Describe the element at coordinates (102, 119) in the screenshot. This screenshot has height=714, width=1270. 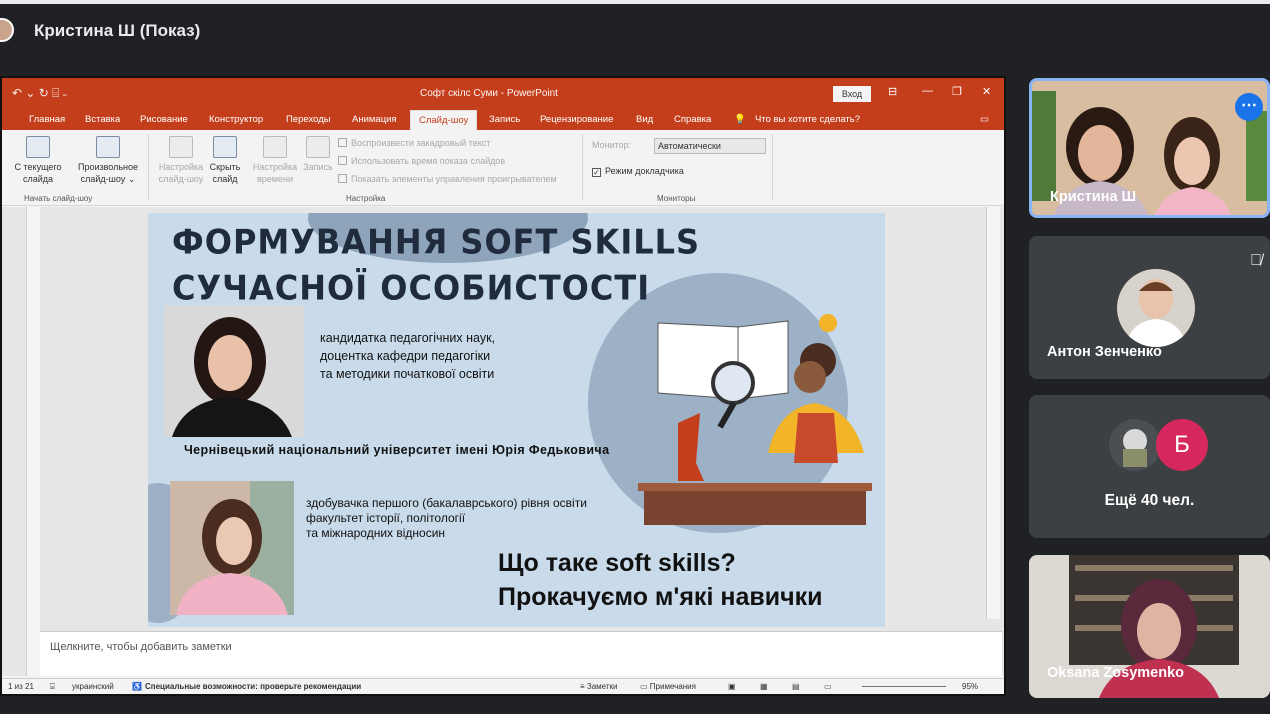
I see `tab-insert: Вставка` at that location.